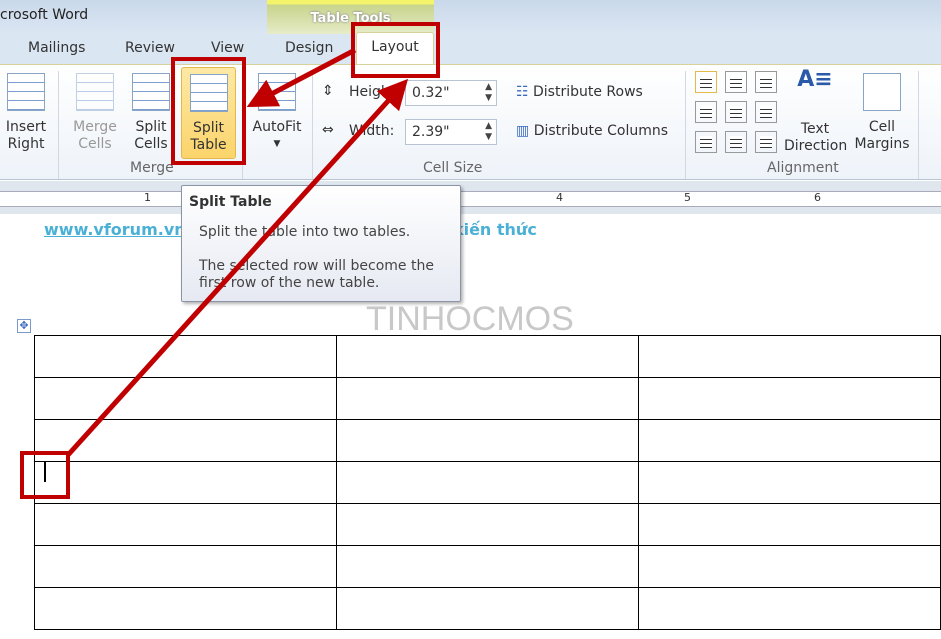 This screenshot has height=639, width=941. Describe the element at coordinates (45, 475) in the screenshot. I see `highlight-box-cursor` at that location.